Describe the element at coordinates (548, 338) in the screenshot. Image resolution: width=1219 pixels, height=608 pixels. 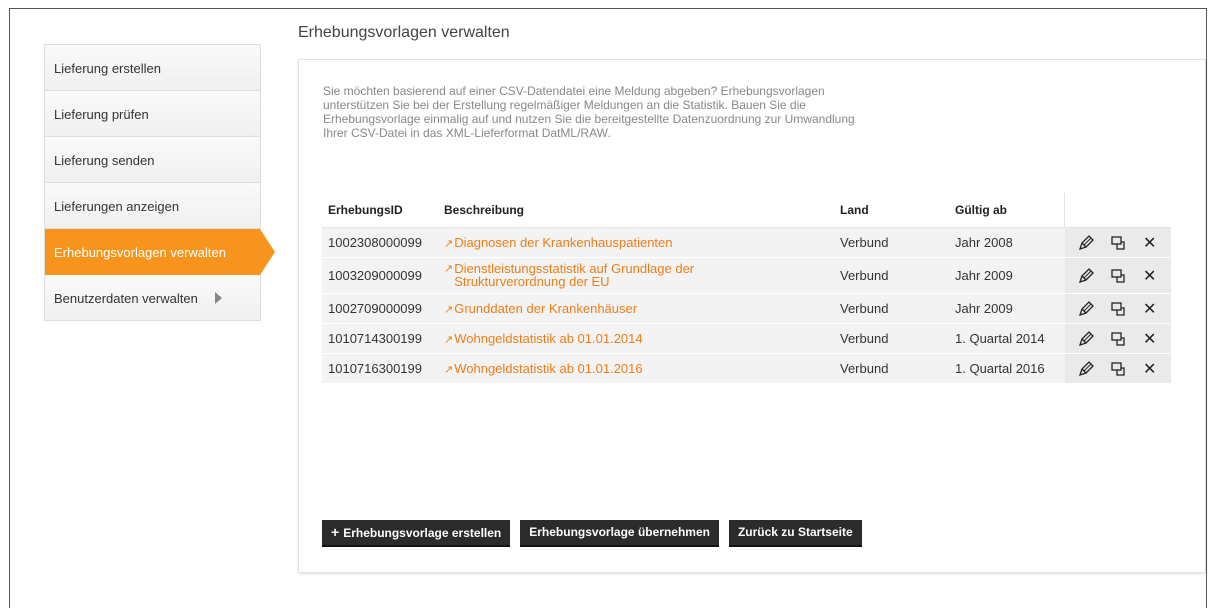
I see `template-link: Wohngeldstatistik ab 01.01.2014` at that location.